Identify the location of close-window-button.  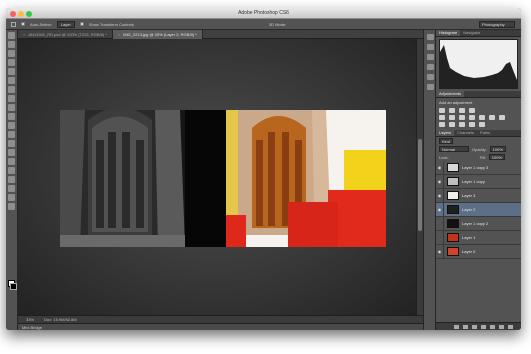
(13, 14).